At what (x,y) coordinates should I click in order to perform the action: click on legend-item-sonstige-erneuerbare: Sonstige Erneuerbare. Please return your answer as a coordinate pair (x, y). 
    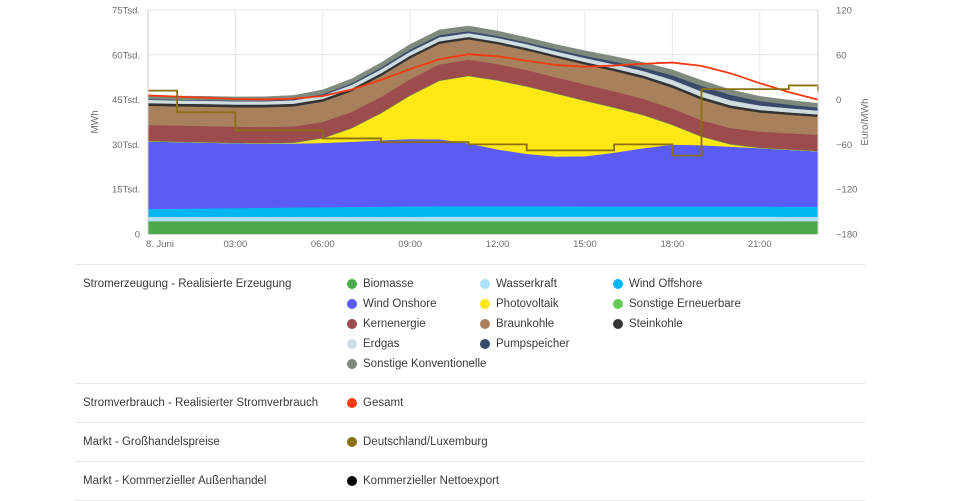
    Looking at the image, I should click on (708, 304).